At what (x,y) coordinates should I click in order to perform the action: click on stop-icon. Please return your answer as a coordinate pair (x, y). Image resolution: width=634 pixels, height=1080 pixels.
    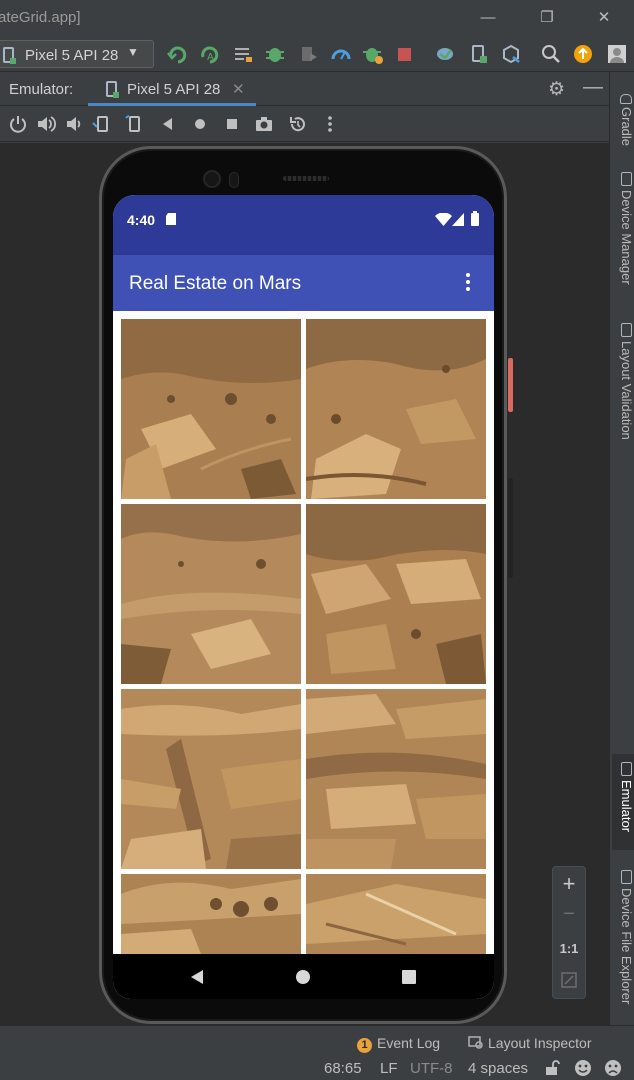
    Looking at the image, I should click on (405, 54).